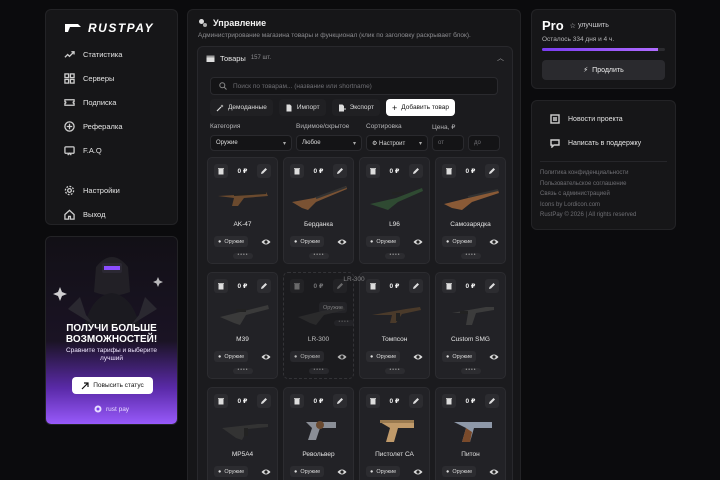 The image size is (720, 480). Describe the element at coordinates (589, 26) in the screenshot. I see `upgrade-link: ☆ улучшить` at that location.